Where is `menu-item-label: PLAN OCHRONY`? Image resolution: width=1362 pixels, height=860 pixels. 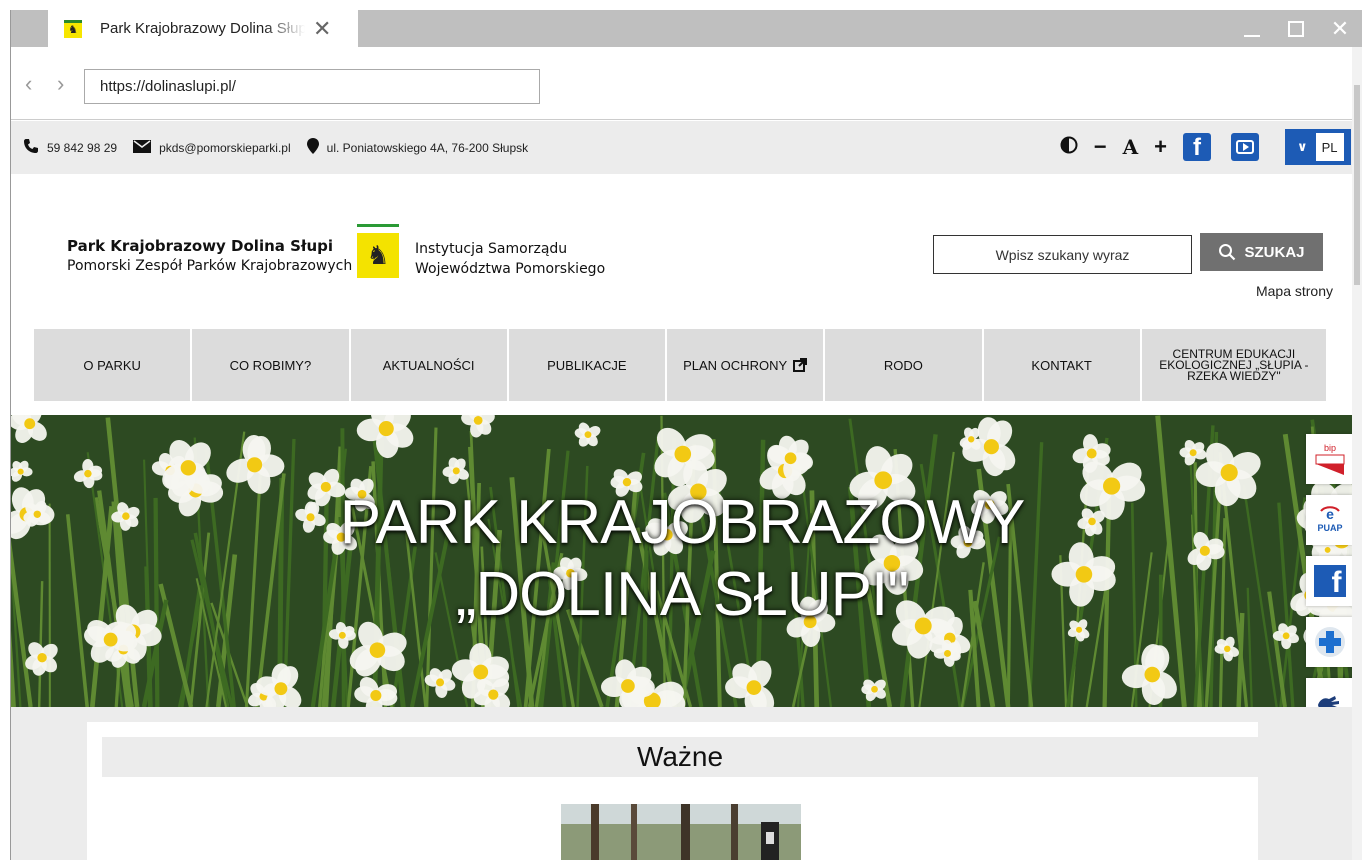 menu-item-label: PLAN OCHRONY is located at coordinates (735, 365).